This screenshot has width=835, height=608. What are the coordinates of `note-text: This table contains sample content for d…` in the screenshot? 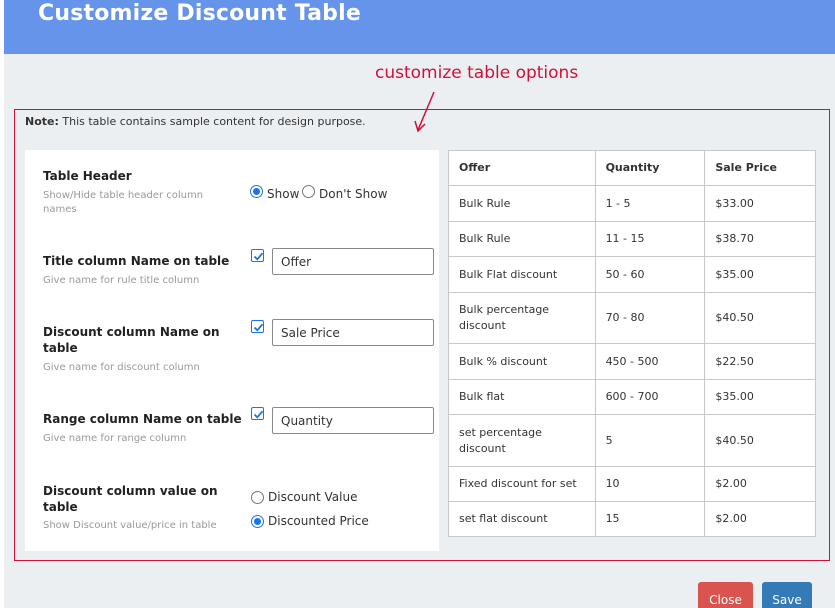 It's located at (212, 121).